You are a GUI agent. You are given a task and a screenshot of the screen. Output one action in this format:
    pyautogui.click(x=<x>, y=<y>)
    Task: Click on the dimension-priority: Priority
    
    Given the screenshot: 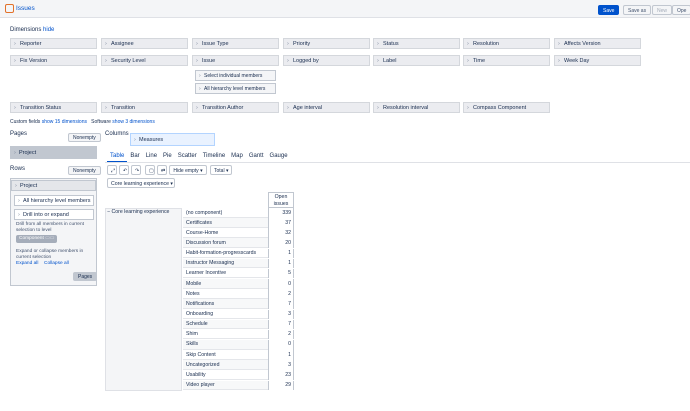 What is the action you would take?
    pyautogui.click(x=326, y=43)
    